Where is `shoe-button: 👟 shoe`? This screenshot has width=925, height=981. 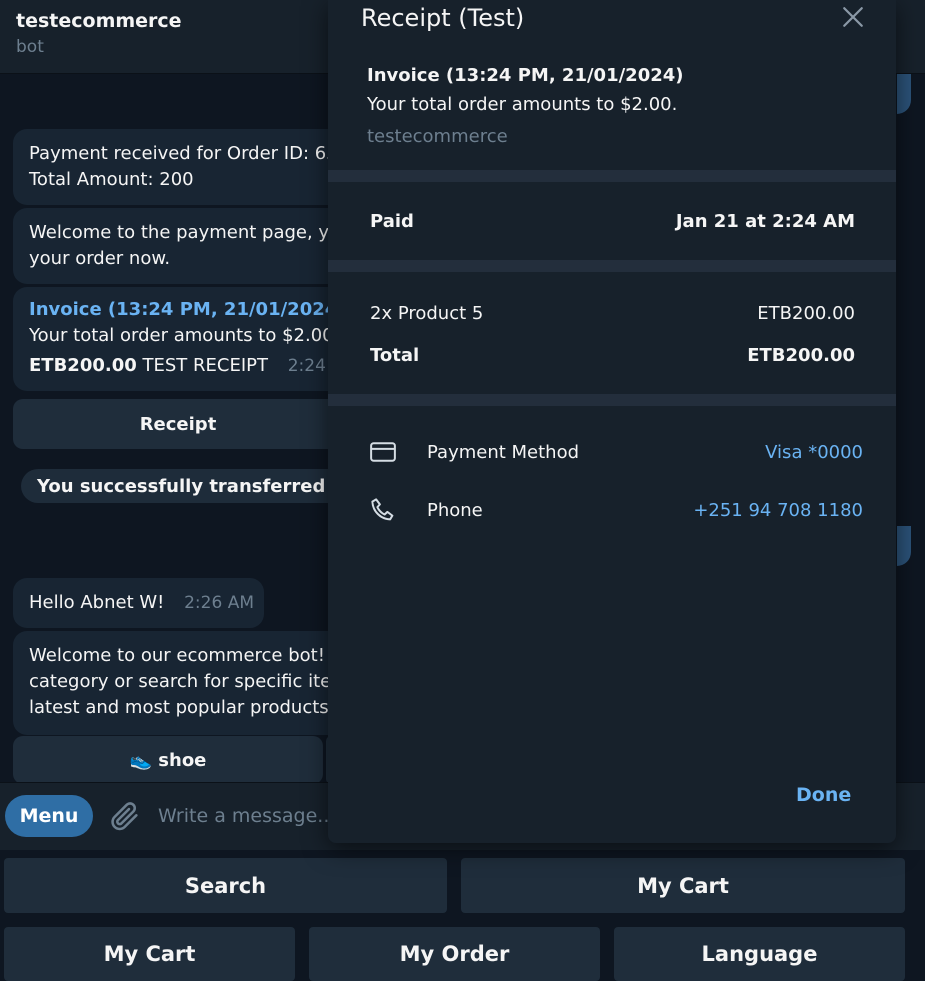 shoe-button: 👟 shoe is located at coordinates (168, 759).